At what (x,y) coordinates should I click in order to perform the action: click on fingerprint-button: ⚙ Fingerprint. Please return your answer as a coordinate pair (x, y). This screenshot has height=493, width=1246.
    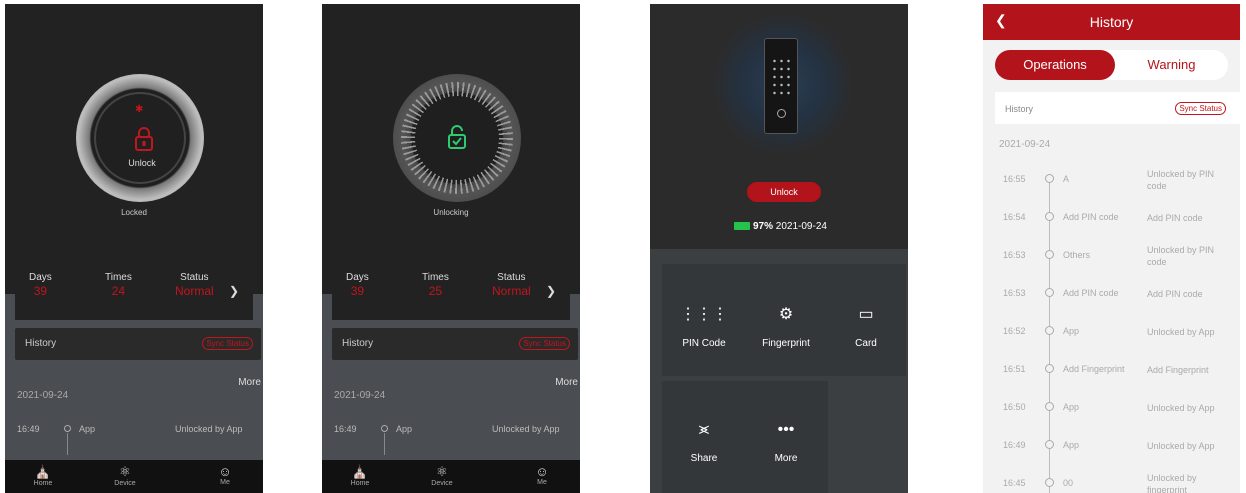
    Looking at the image, I should click on (786, 320).